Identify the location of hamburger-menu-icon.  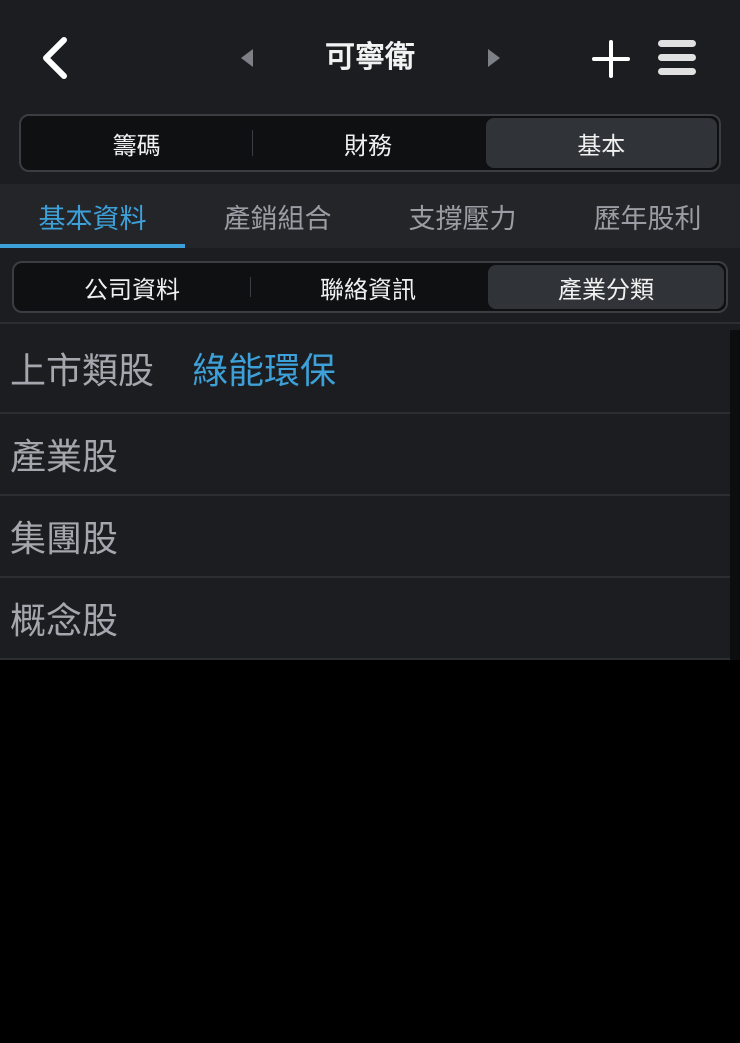
(677, 57).